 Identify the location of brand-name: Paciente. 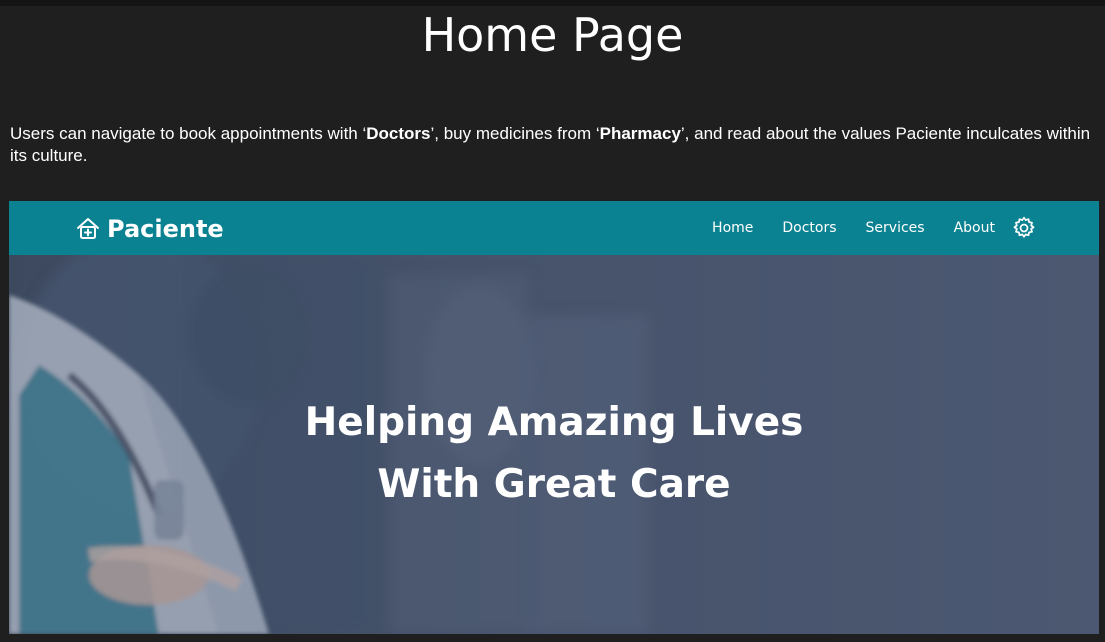
(165, 229).